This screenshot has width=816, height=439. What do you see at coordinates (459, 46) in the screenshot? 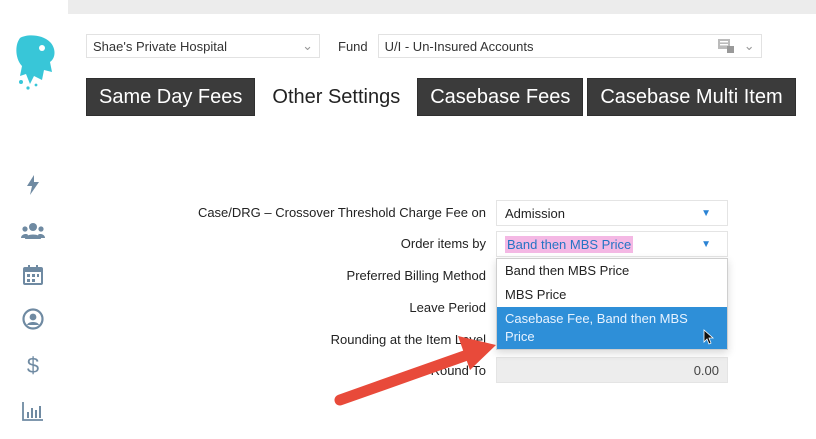
I see `fund-select-value: U/I - Un-Insured Accounts` at bounding box center [459, 46].